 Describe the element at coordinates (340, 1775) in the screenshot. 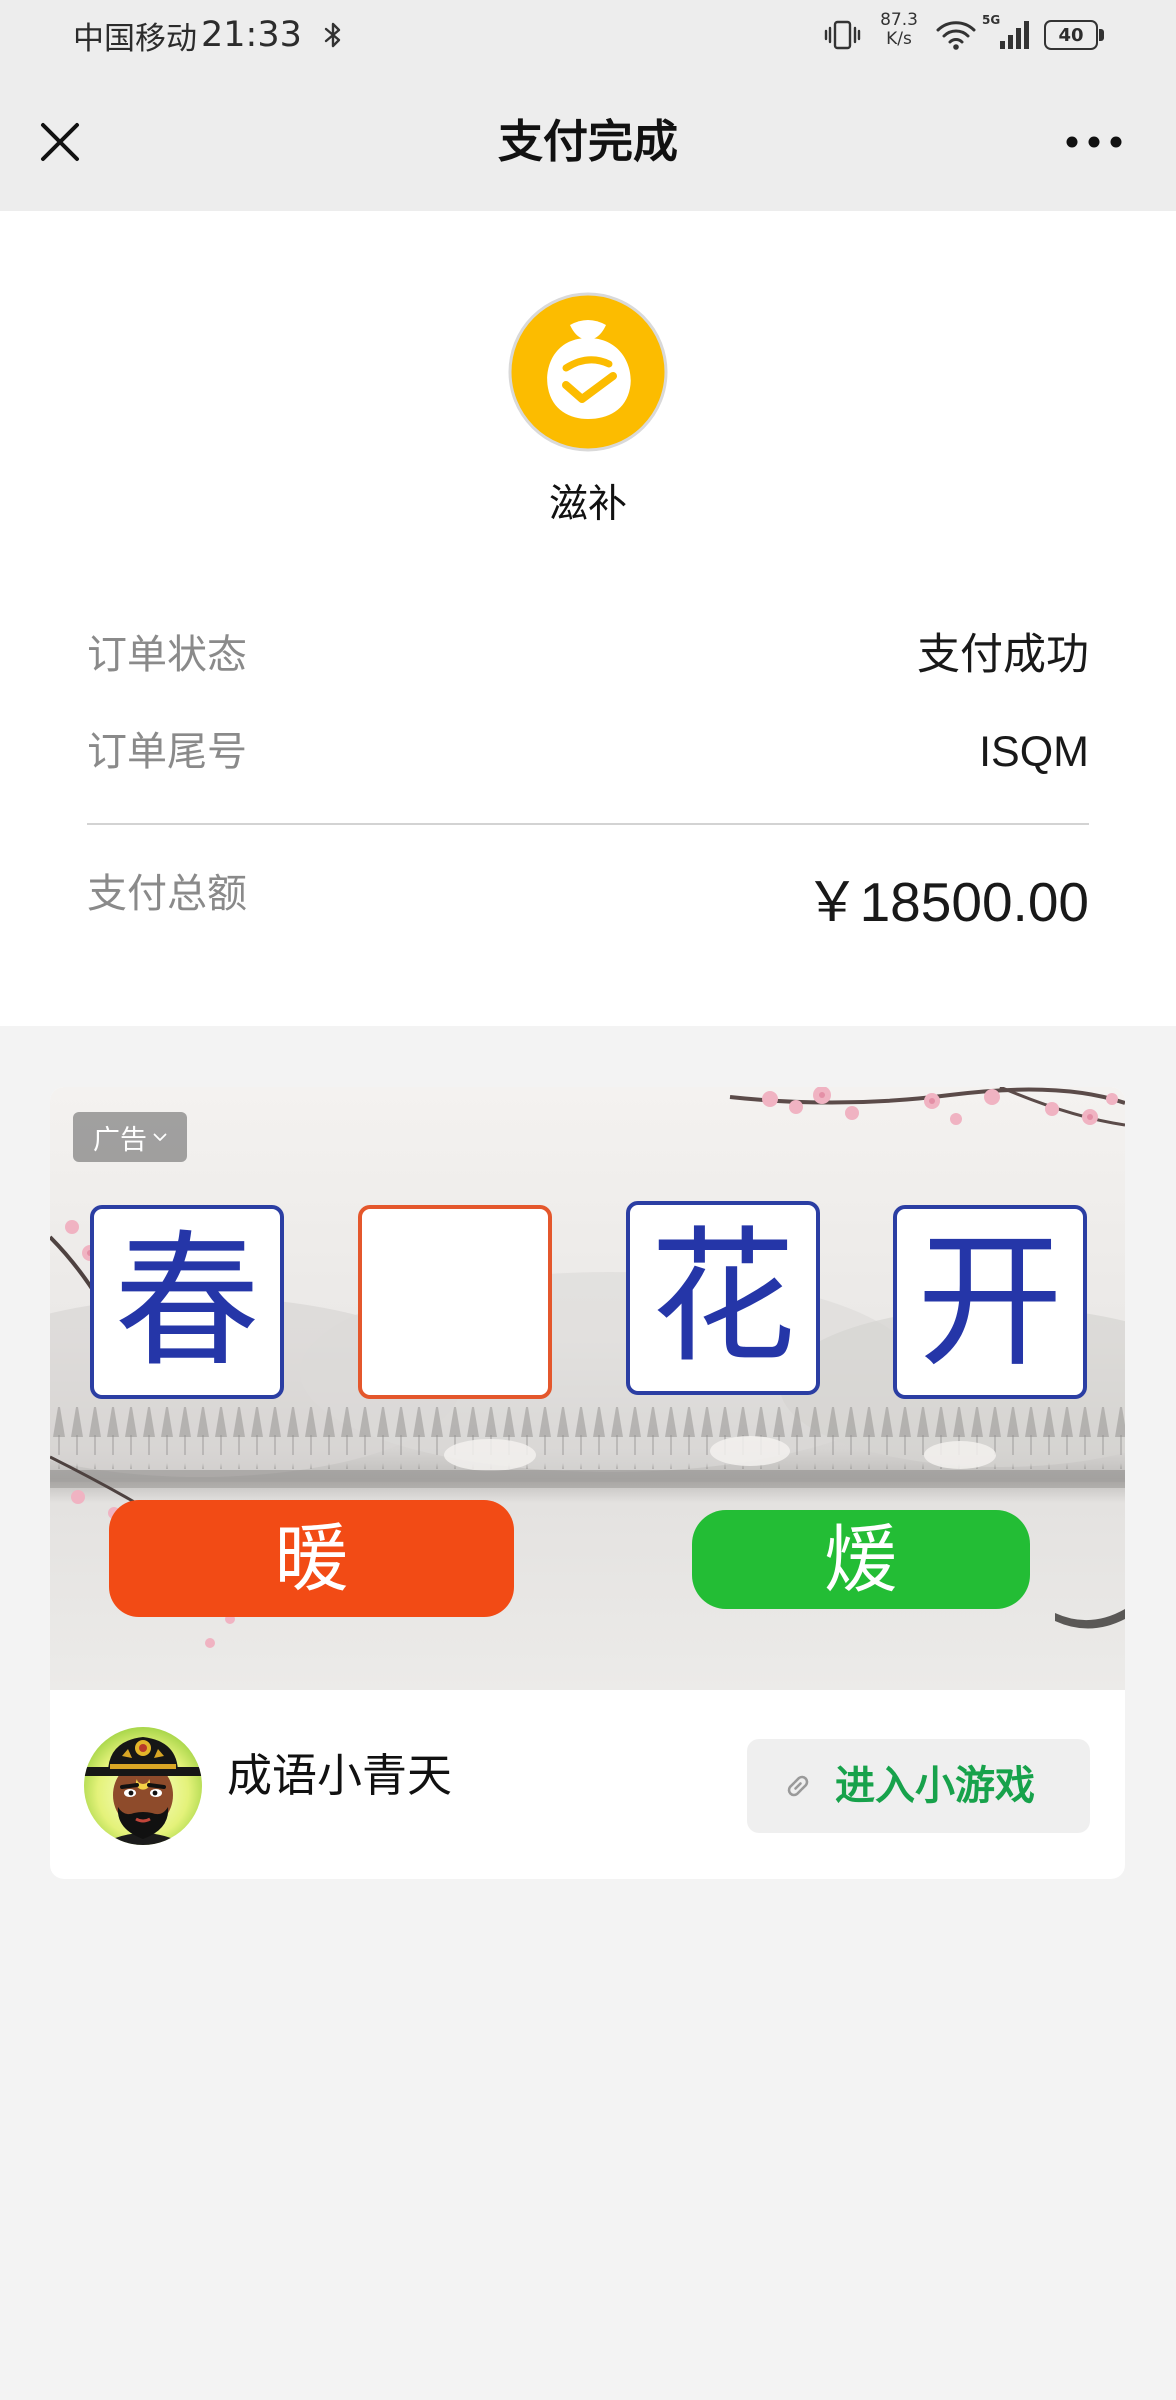

I see `mini-game-name: 成语小青天` at that location.